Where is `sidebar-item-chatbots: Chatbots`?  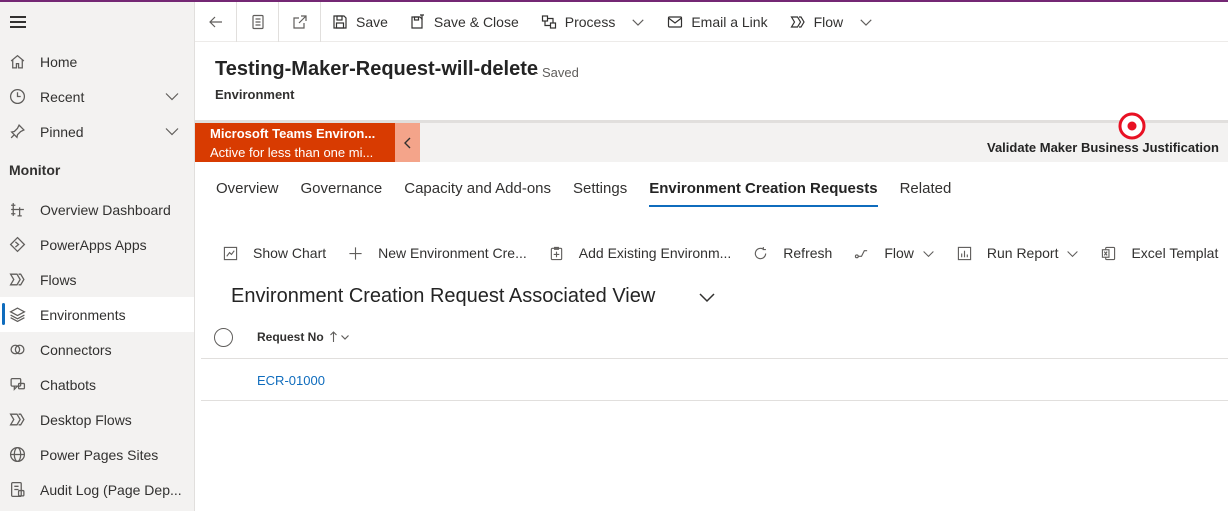
sidebar-item-chatbots: Chatbots is located at coordinates (97, 384).